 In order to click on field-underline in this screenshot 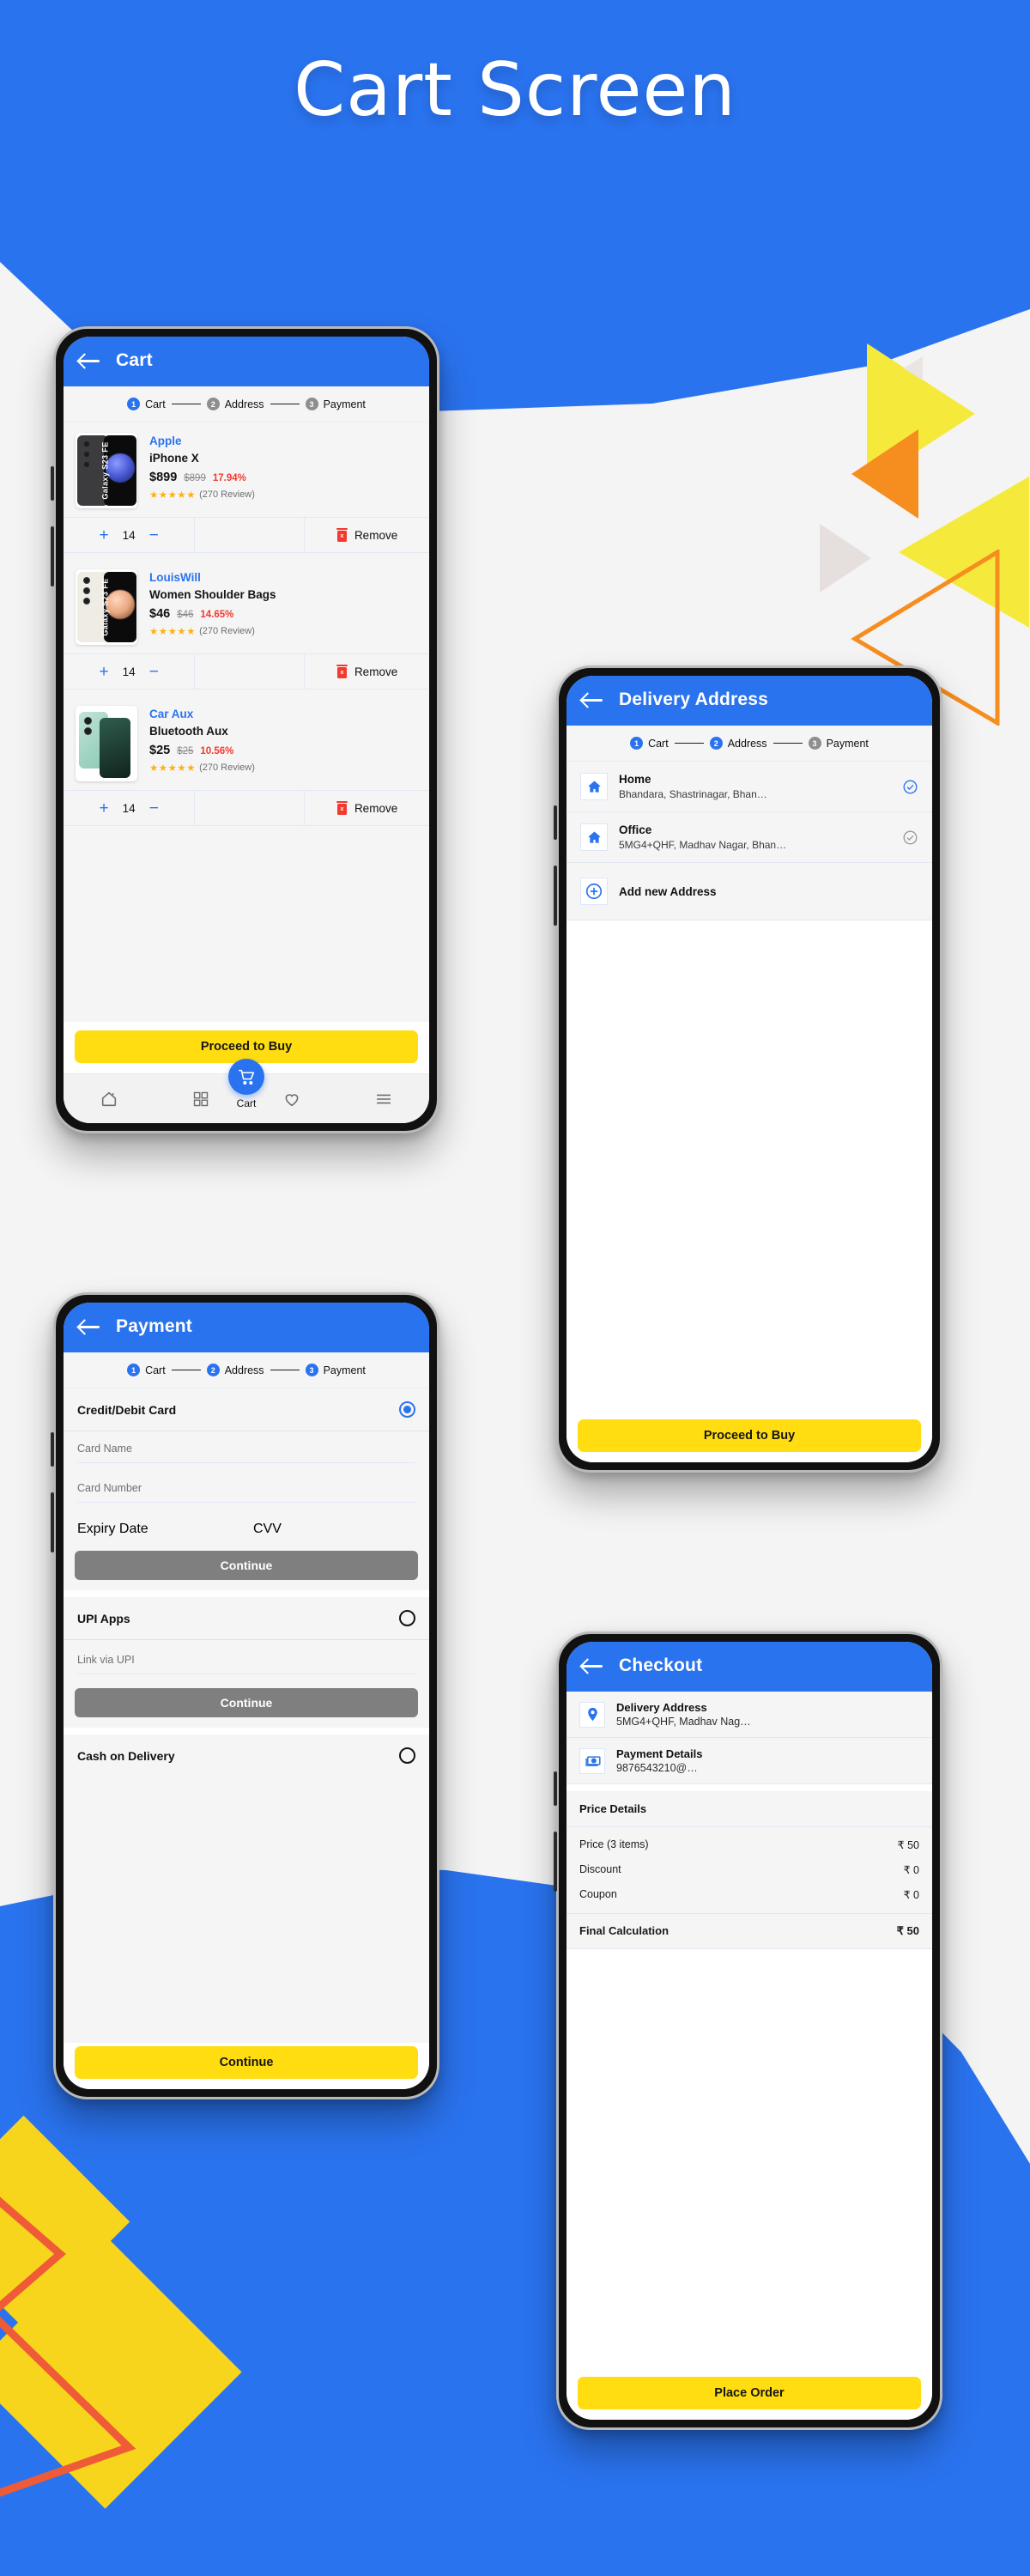, I will do `click(246, 1462)`.